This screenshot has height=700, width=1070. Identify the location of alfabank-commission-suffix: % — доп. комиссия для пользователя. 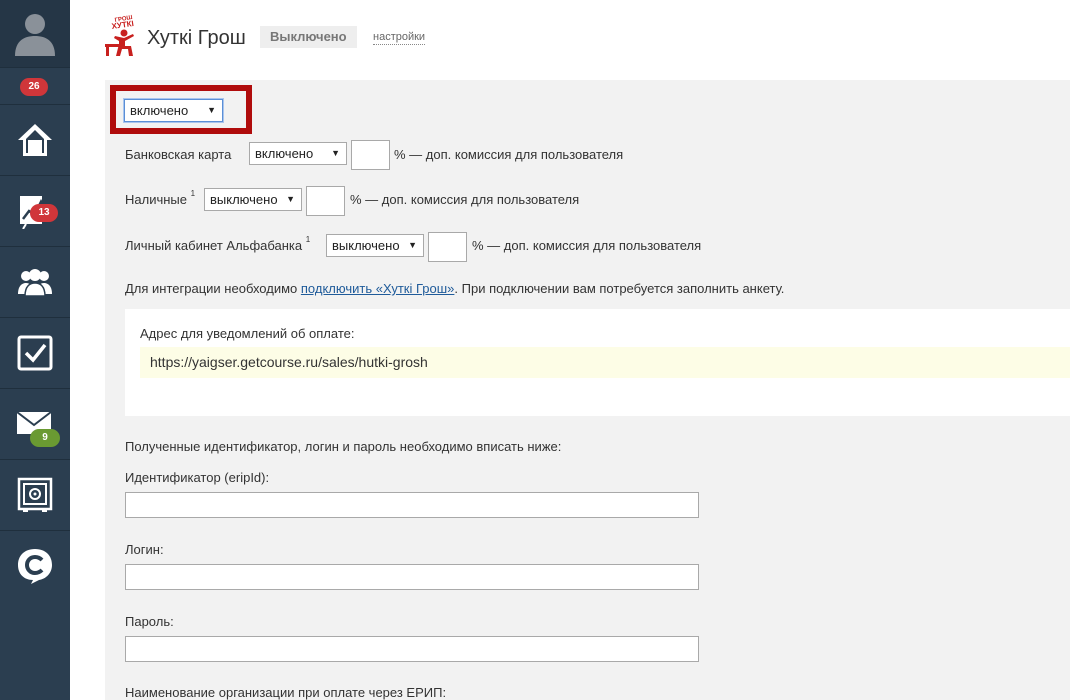
(587, 245).